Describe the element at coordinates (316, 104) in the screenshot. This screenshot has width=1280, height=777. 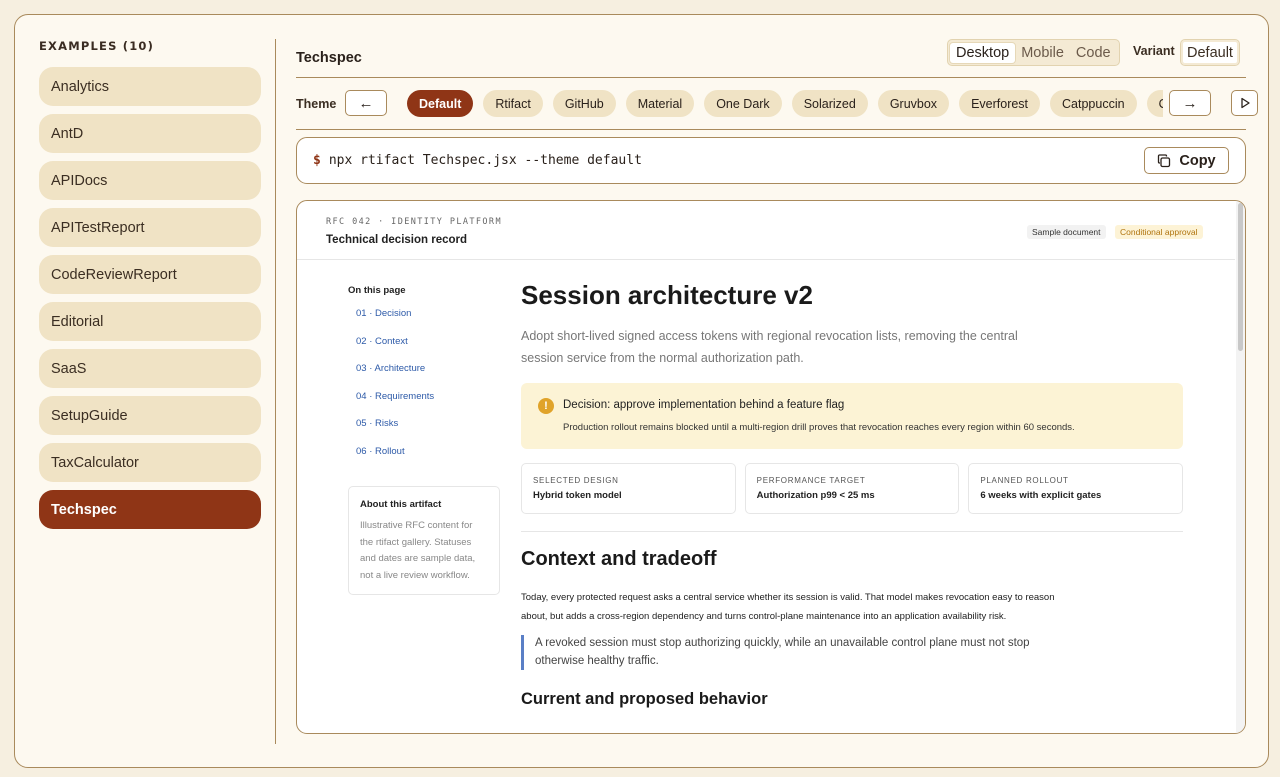
I see `theme-label: Theme` at that location.